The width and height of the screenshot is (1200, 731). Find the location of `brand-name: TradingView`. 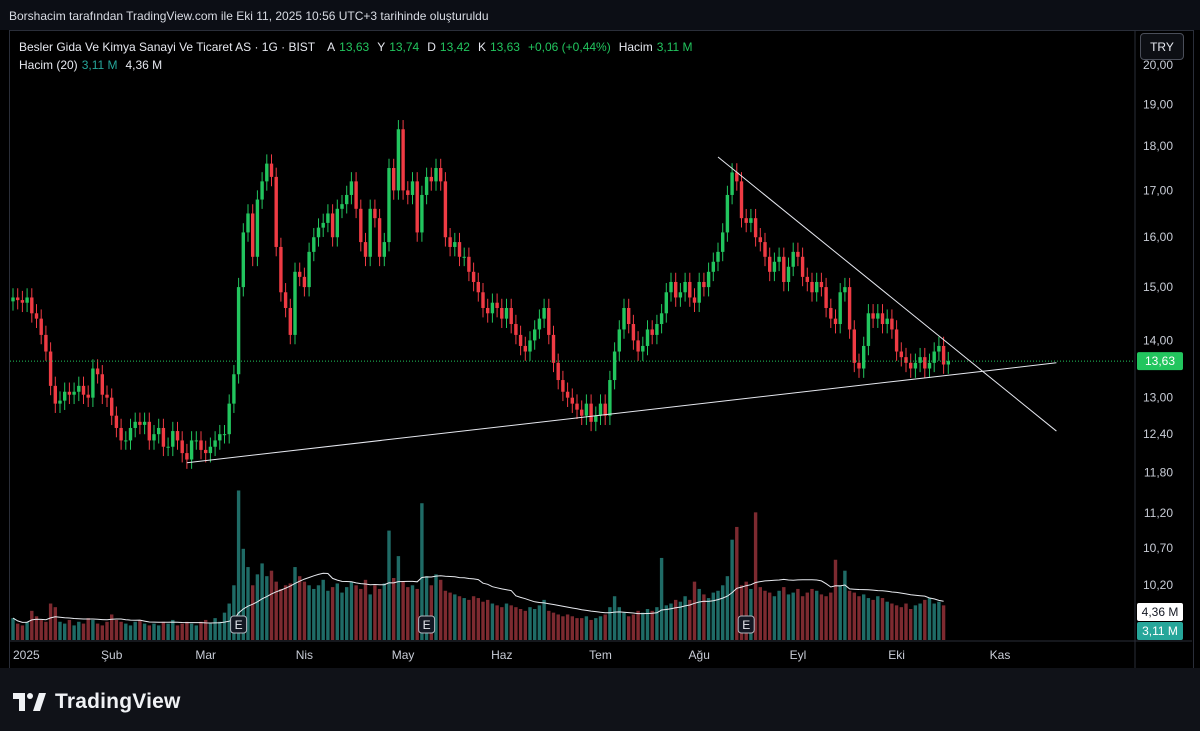

brand-name: TradingView is located at coordinates (118, 701).